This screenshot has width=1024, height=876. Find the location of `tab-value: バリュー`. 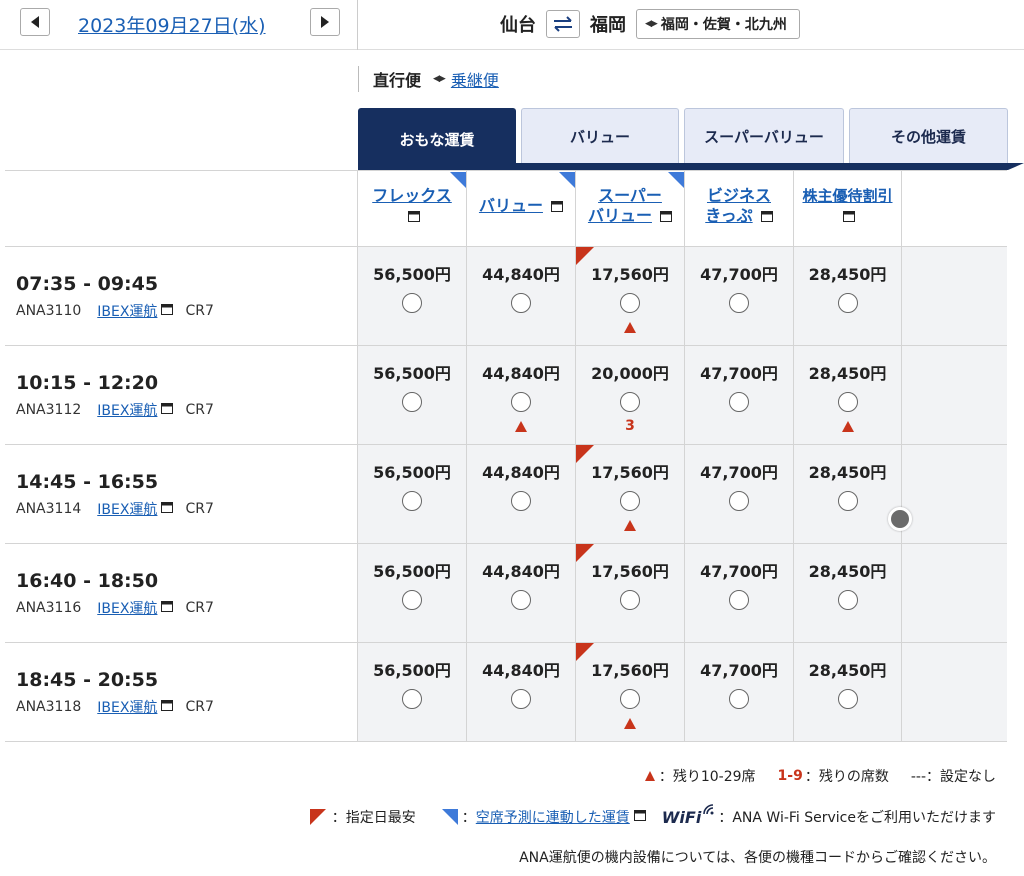

tab-value: バリュー is located at coordinates (600, 135).